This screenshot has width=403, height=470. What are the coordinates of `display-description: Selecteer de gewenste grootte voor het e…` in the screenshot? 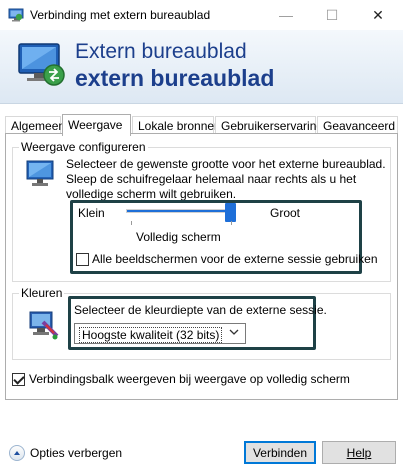 It's located at (226, 179).